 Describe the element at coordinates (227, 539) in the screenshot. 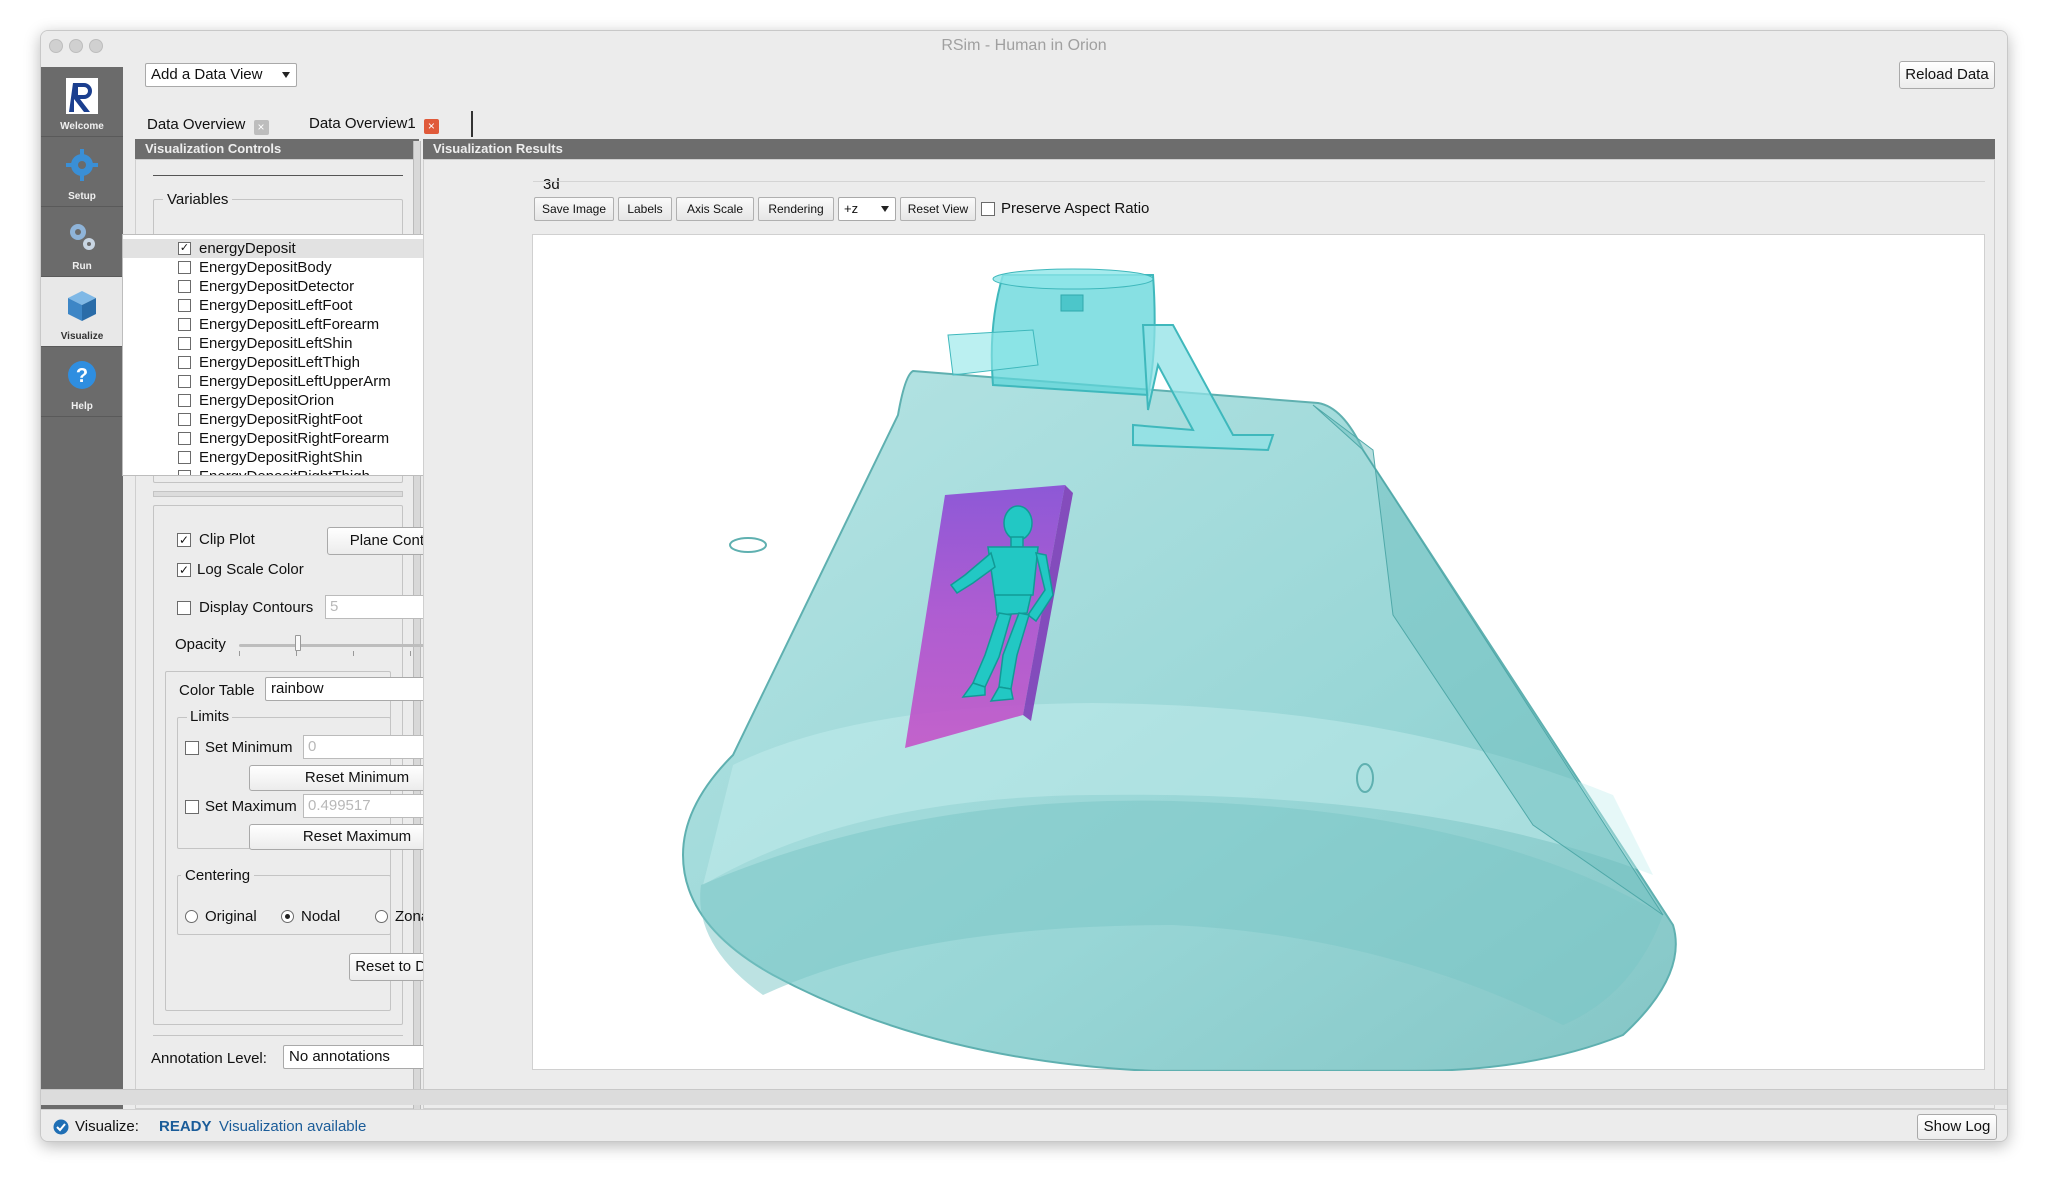

I see `clip-plot-label: Clip Plot` at that location.